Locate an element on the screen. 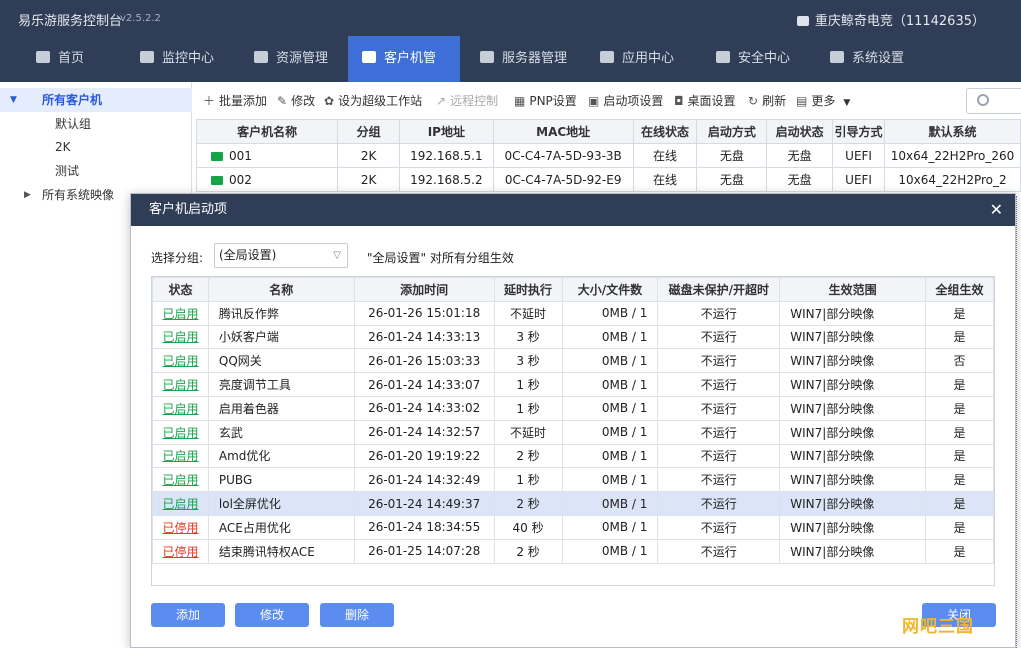  tab-monitor: 监控中心 is located at coordinates (177, 59).